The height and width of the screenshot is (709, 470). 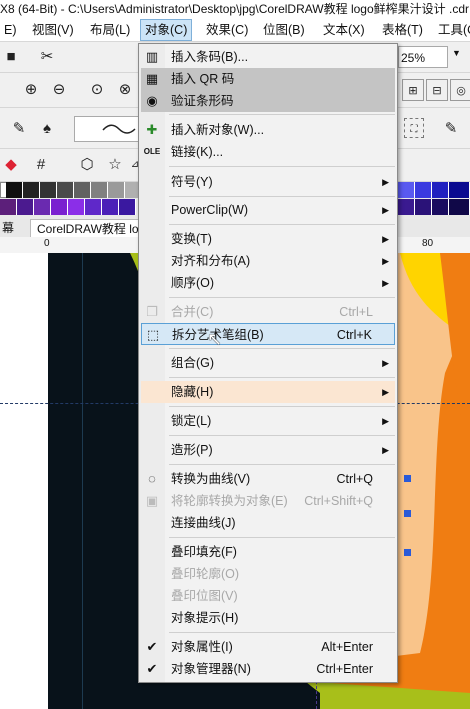 What do you see at coordinates (451, 129) in the screenshot?
I see `paint-icon: ✎` at bounding box center [451, 129].